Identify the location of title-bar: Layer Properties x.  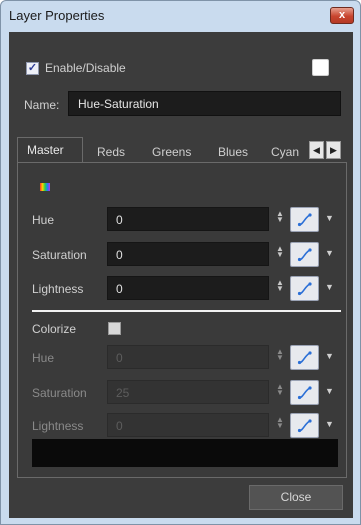
(180, 16).